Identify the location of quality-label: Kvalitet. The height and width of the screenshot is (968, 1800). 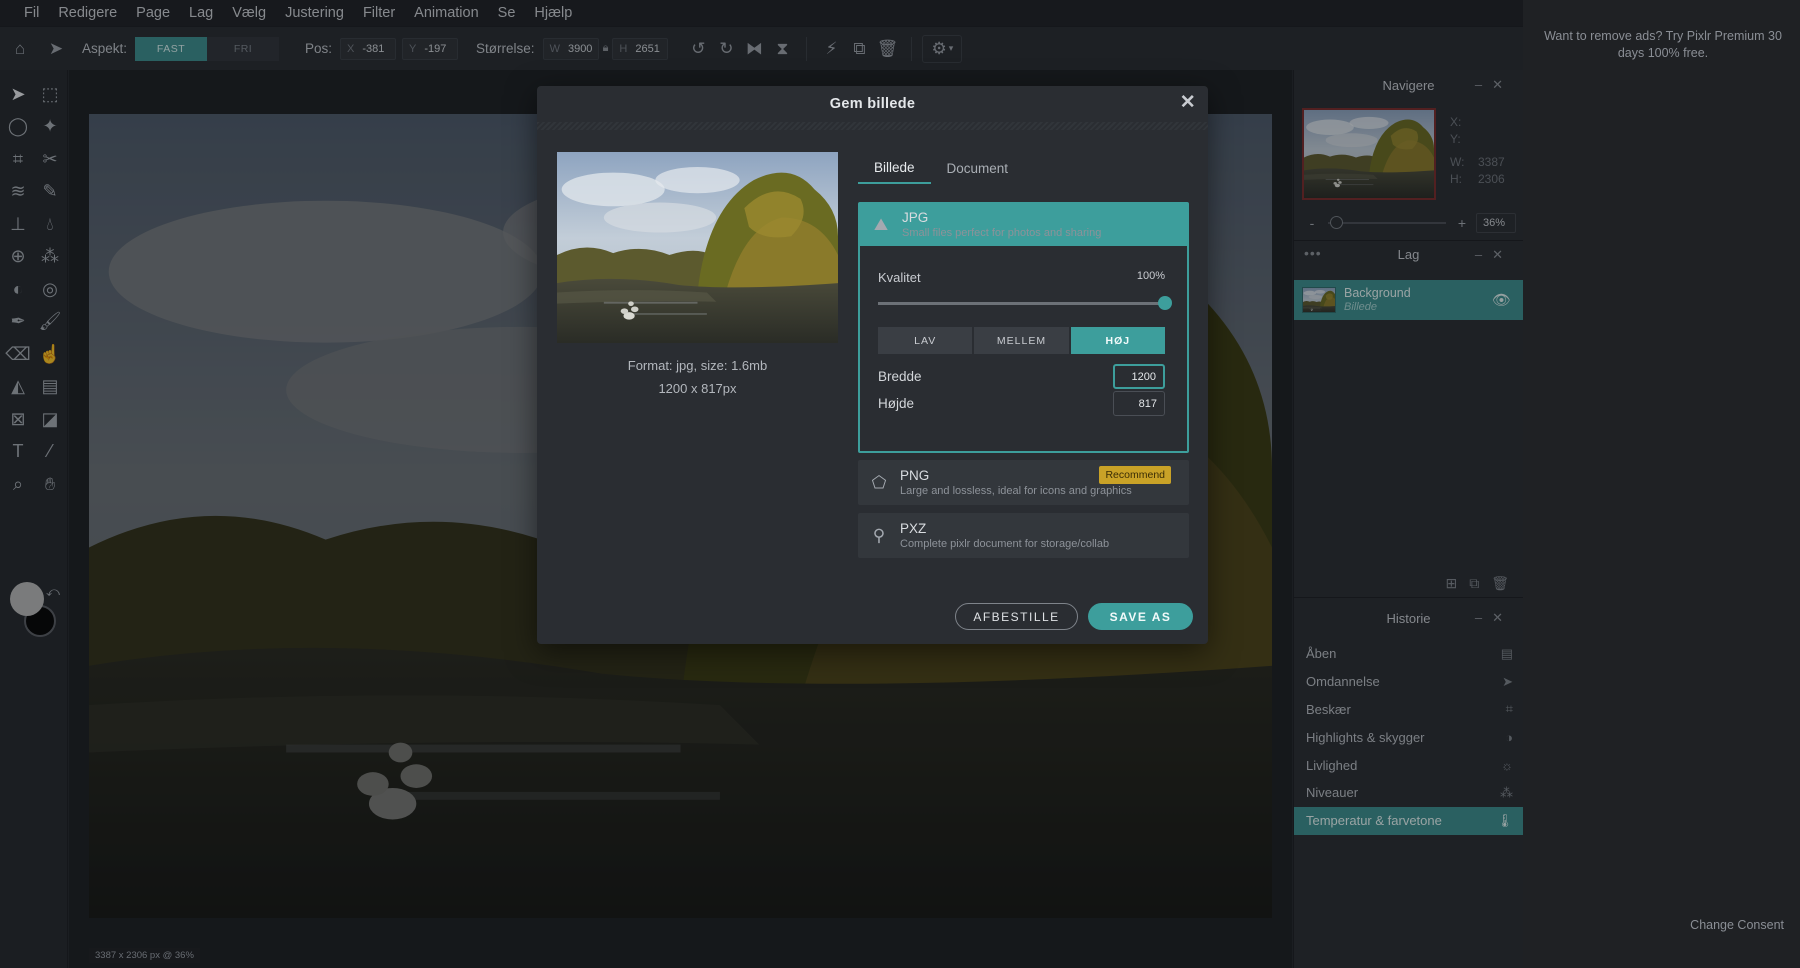
(899, 277).